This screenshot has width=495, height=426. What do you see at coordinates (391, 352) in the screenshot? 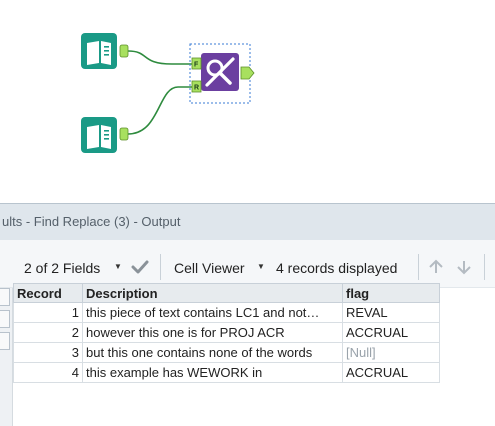
I see `cell-flag: [Null]` at bounding box center [391, 352].